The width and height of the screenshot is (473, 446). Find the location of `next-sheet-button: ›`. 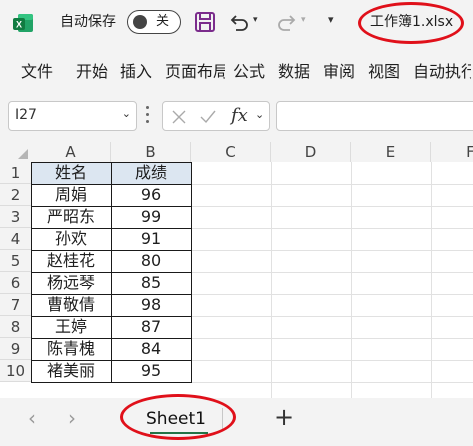

next-sheet-button: › is located at coordinates (72, 418).